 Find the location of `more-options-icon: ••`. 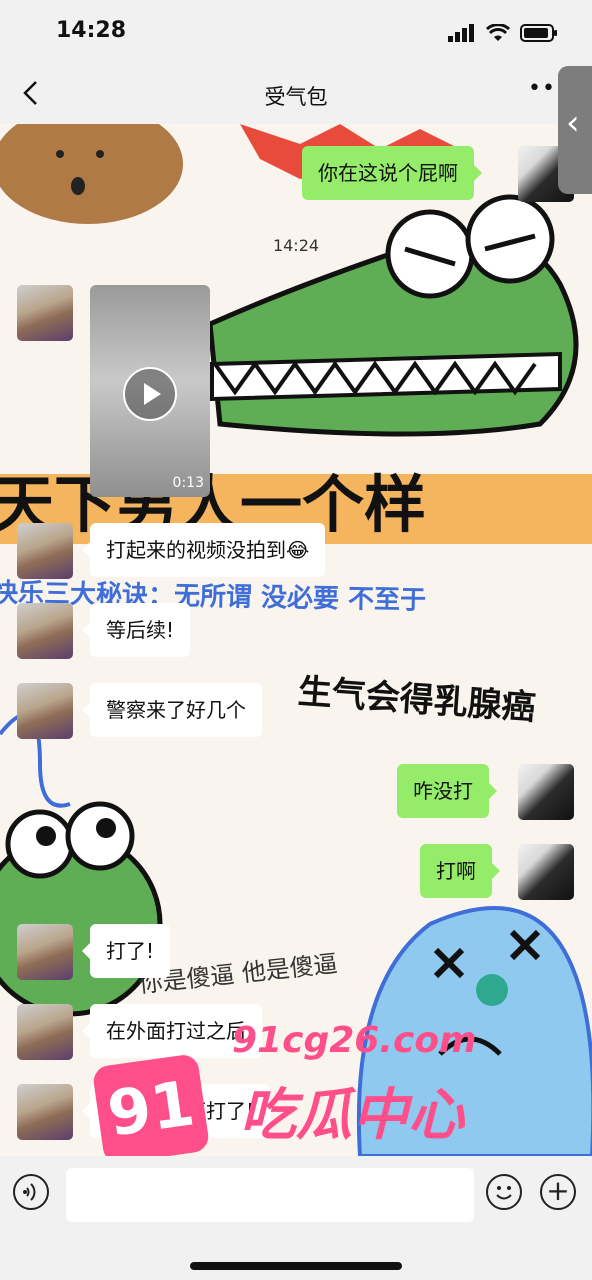

more-options-icon: •• is located at coordinates (542, 88).